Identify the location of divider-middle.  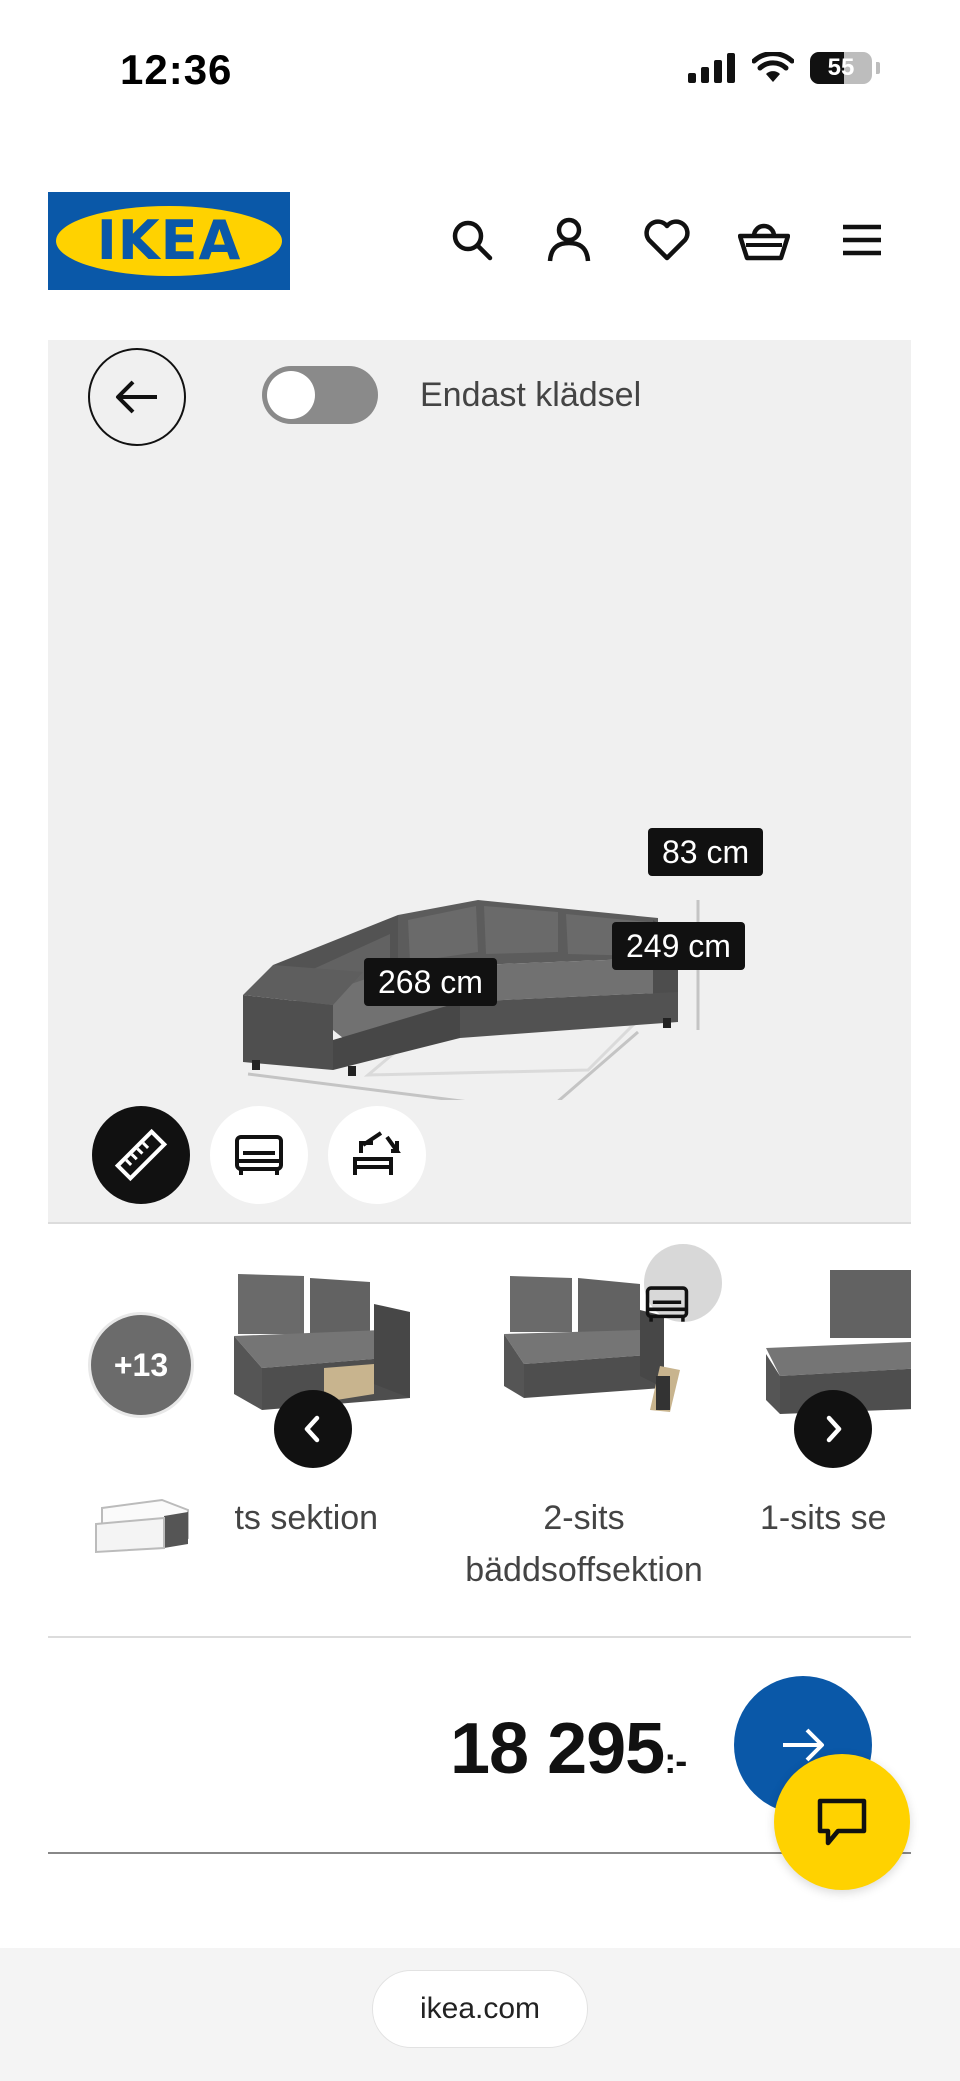
(479, 1637).